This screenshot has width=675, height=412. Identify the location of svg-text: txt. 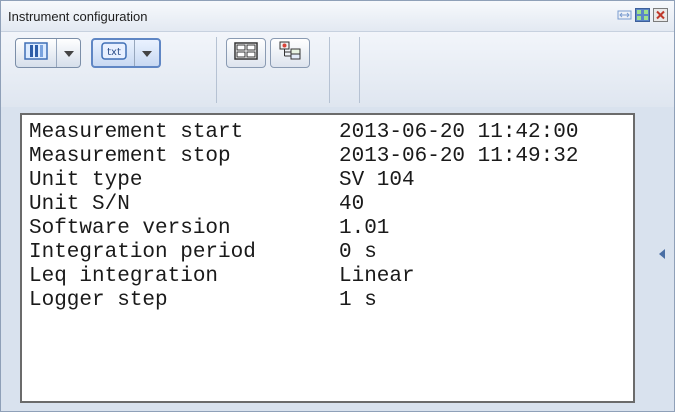
(114, 52).